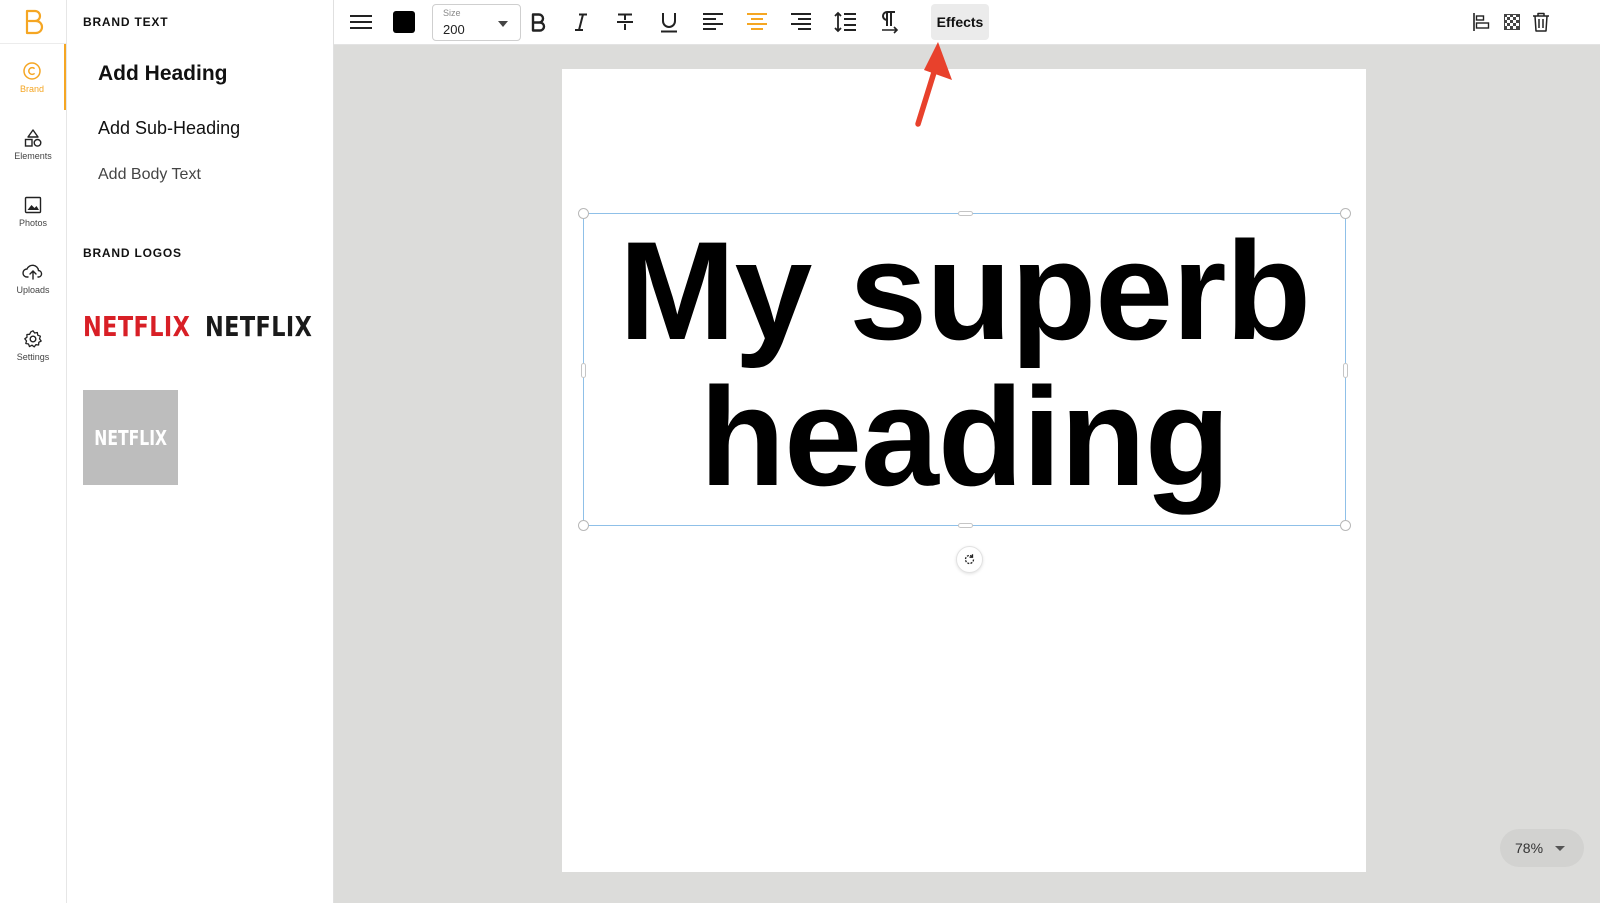 The height and width of the screenshot is (903, 1600). Describe the element at coordinates (454, 29) in the screenshot. I see `size-value: 200` at that location.